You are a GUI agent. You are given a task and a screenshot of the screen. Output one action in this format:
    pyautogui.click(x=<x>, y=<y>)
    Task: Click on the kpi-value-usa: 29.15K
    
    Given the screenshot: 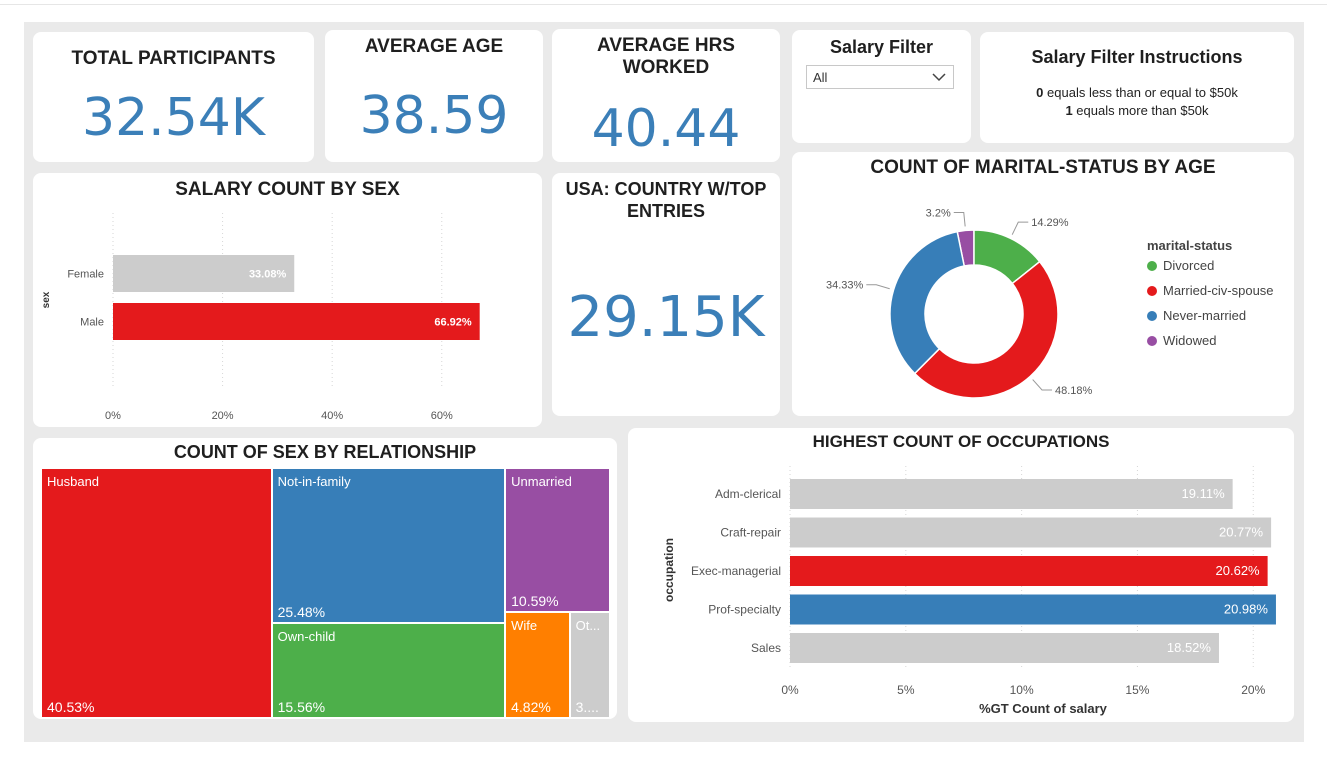 What is the action you would take?
    pyautogui.click(x=666, y=317)
    